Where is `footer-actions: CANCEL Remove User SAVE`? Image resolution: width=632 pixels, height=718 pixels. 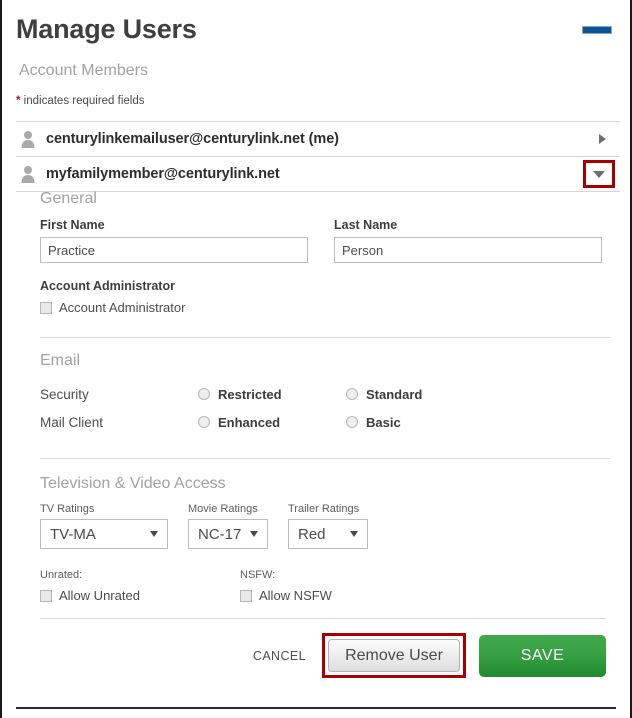 footer-actions: CANCEL Remove User SAVE is located at coordinates (323, 655).